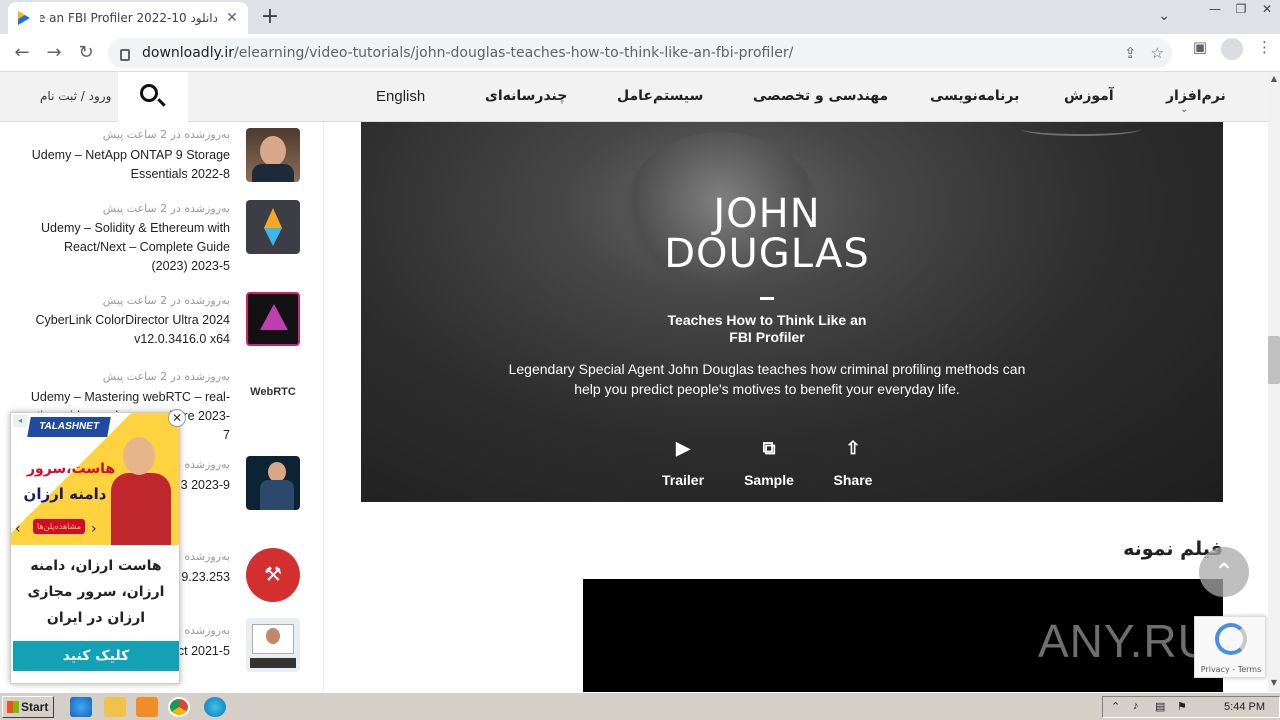 Image resolution: width=1280 pixels, height=720 pixels. Describe the element at coordinates (1274, 684) in the screenshot. I see `scroll-down-arrow-icon: ▼` at that location.